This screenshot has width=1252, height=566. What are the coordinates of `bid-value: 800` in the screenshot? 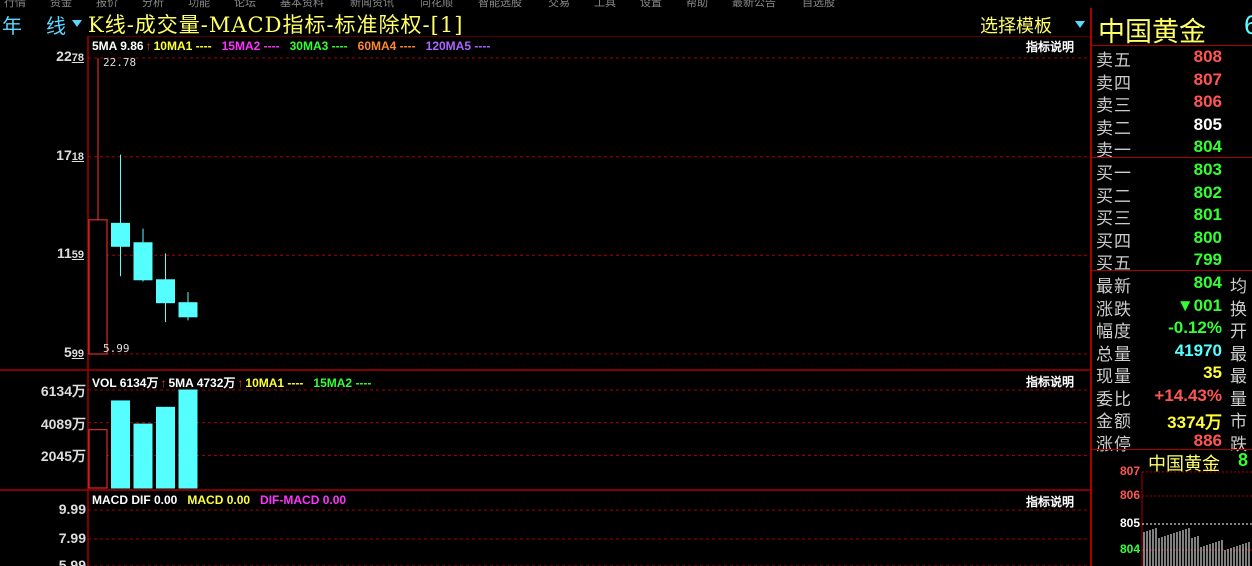 It's located at (1207, 237).